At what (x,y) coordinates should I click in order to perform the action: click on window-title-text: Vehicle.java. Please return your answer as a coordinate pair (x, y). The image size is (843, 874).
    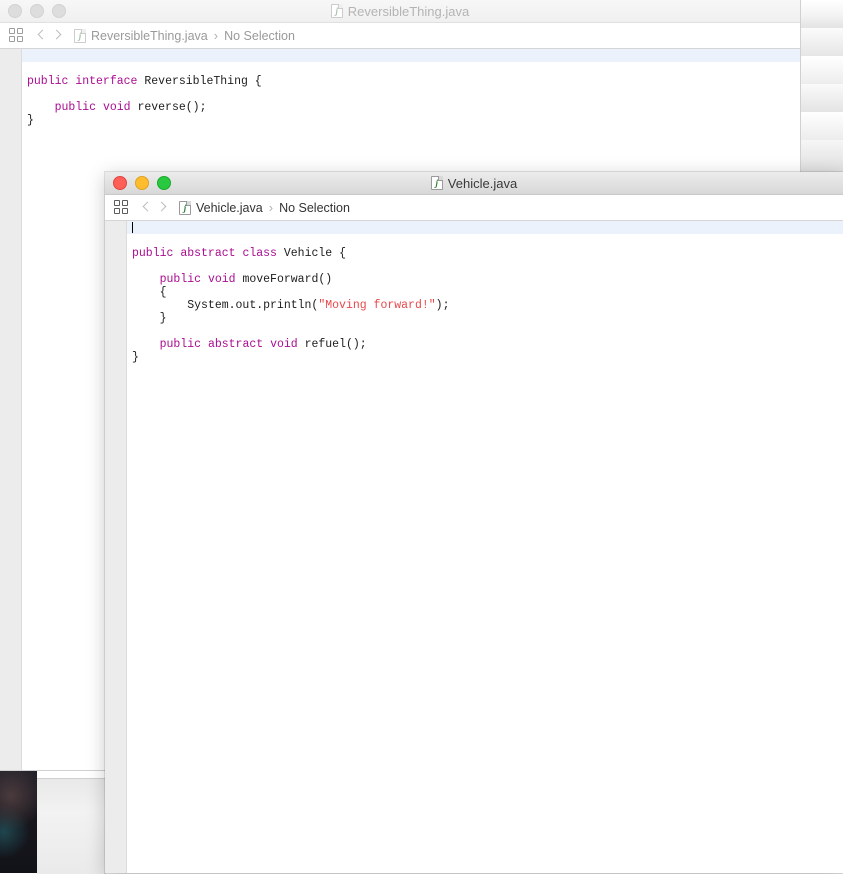
    Looking at the image, I should click on (482, 183).